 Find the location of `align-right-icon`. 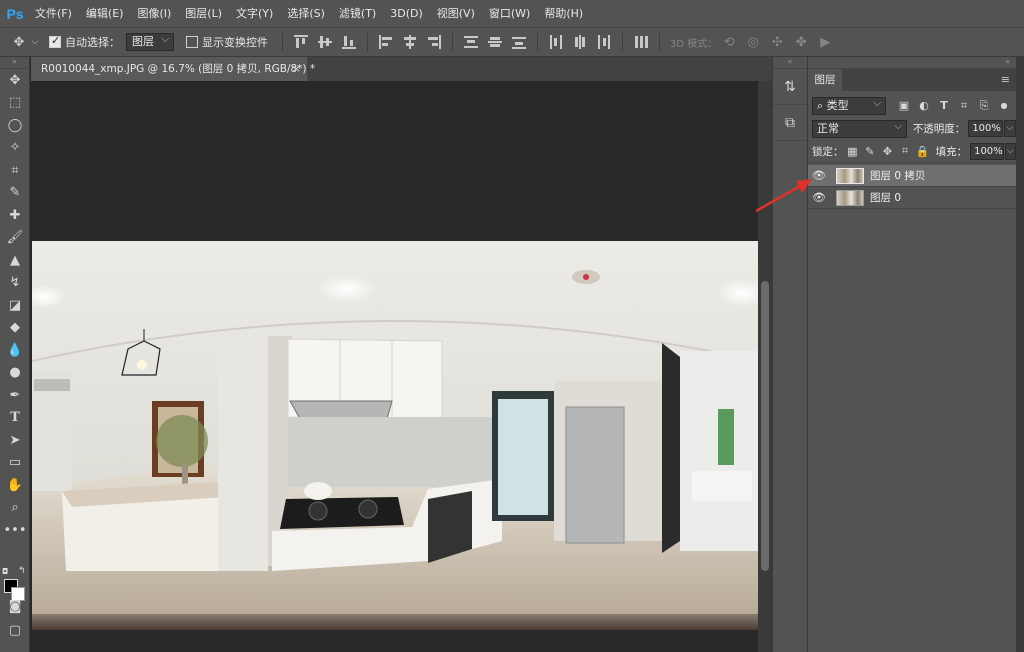

align-right-icon is located at coordinates (434, 42).